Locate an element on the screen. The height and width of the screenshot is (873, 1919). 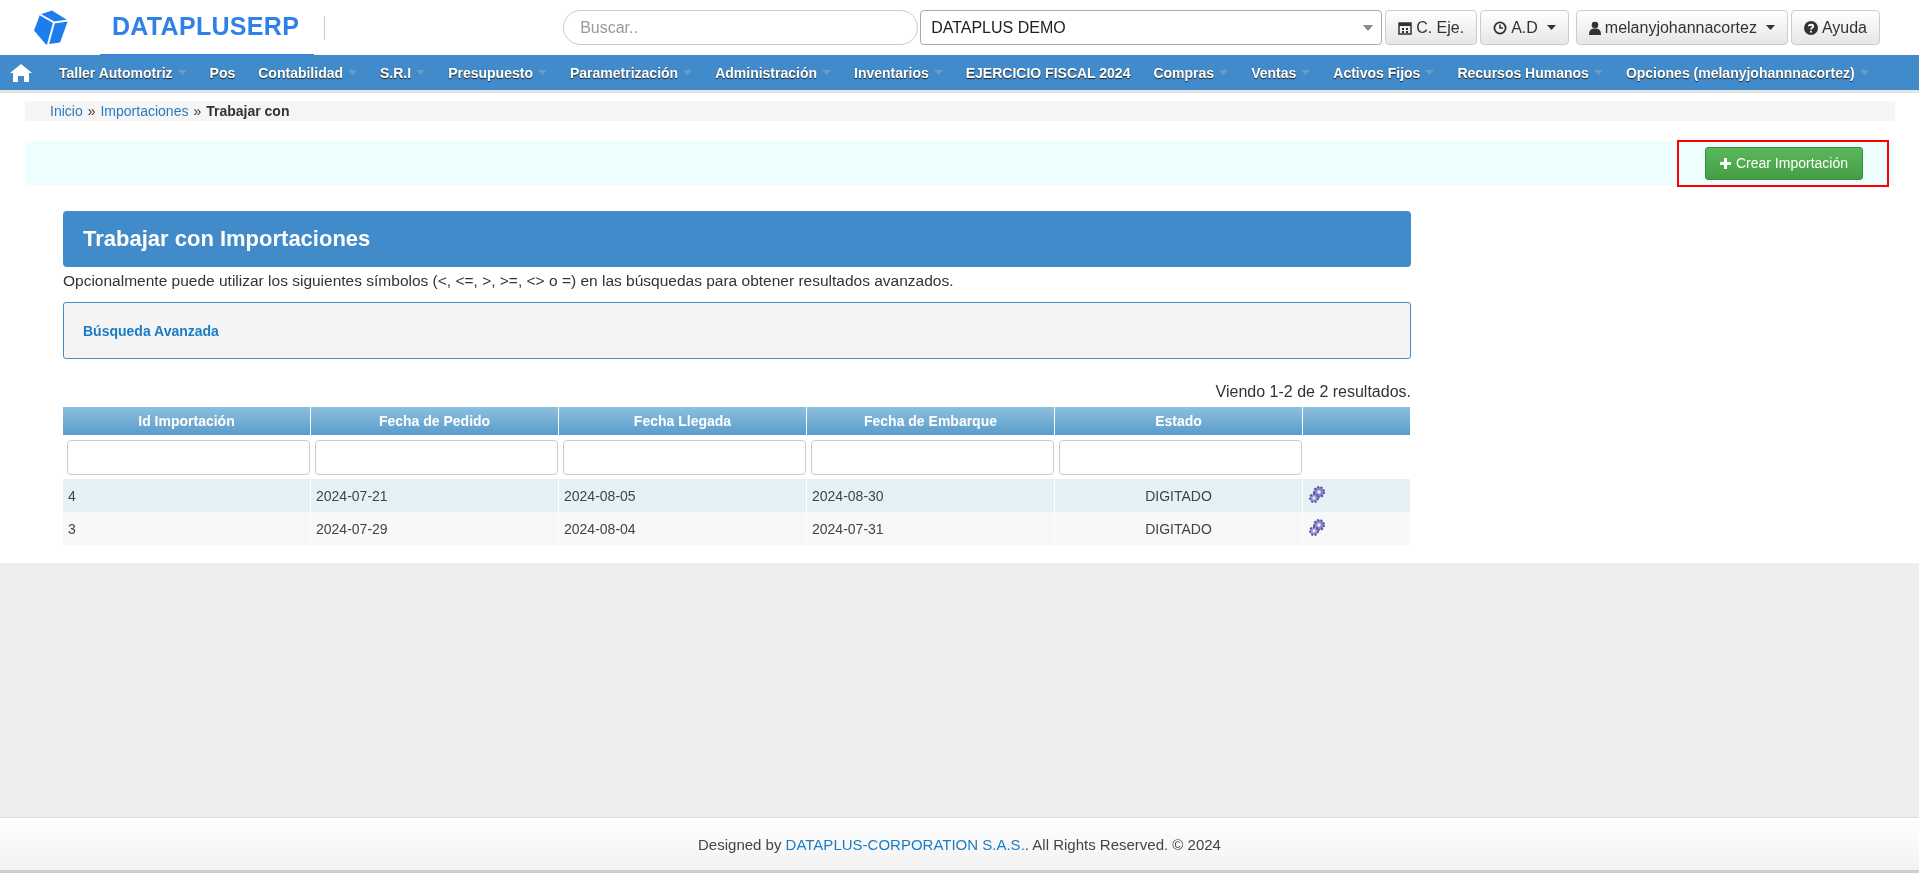
breadcrumb-link: Importaciones is located at coordinates (144, 111).